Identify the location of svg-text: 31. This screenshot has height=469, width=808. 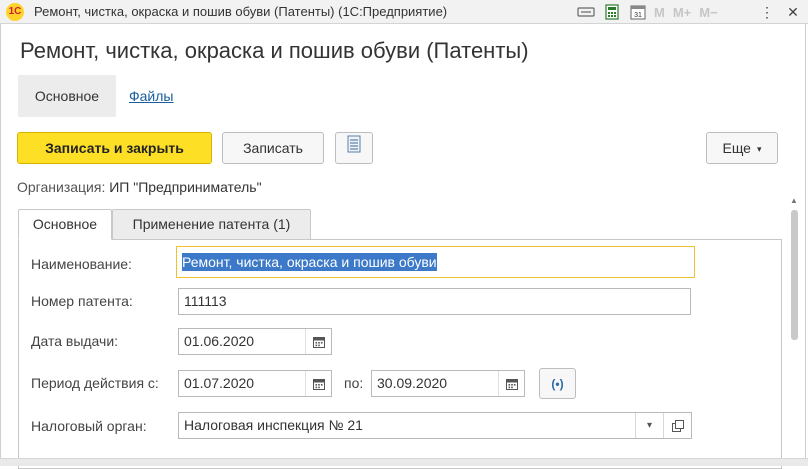
(638, 15).